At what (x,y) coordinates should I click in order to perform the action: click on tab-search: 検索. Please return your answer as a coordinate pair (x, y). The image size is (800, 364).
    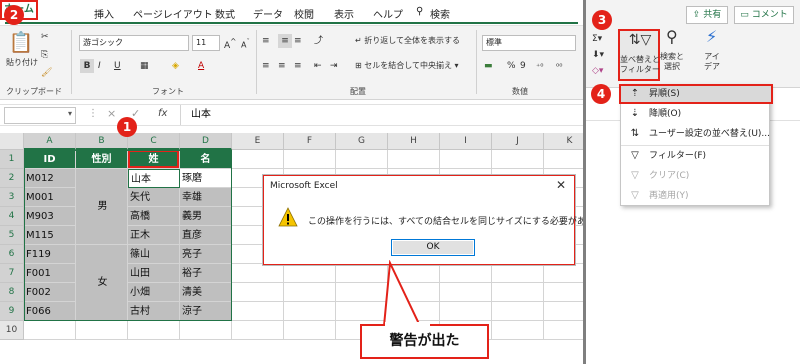
    Looking at the image, I should click on (440, 13).